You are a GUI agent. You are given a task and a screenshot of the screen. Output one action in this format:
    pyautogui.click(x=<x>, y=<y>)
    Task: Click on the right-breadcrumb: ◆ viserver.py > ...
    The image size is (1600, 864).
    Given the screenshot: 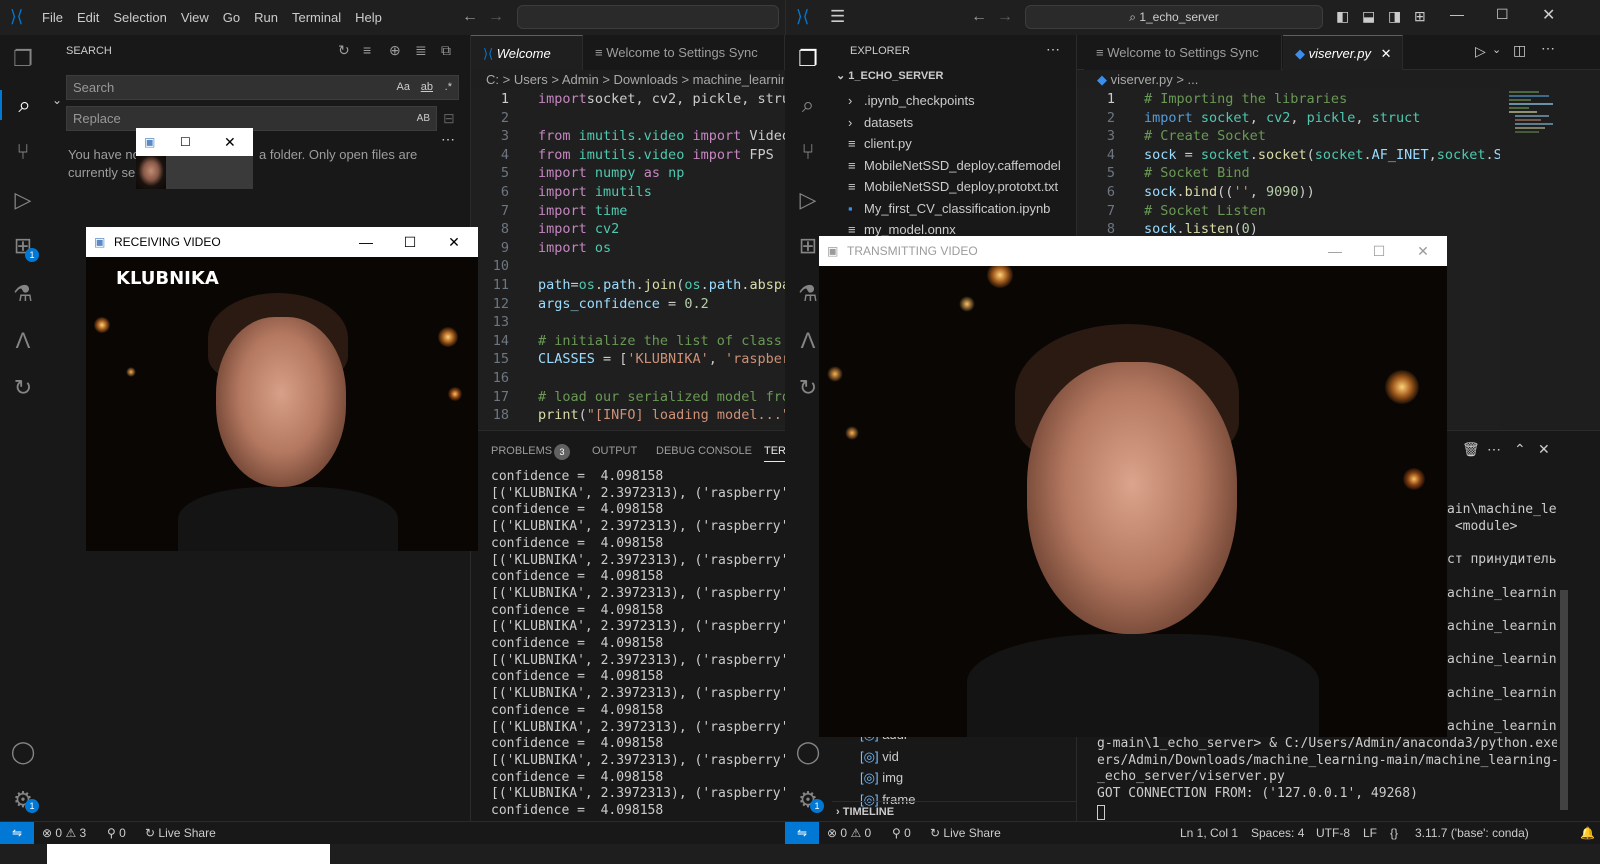 What is the action you would take?
    pyautogui.click(x=1147, y=80)
    